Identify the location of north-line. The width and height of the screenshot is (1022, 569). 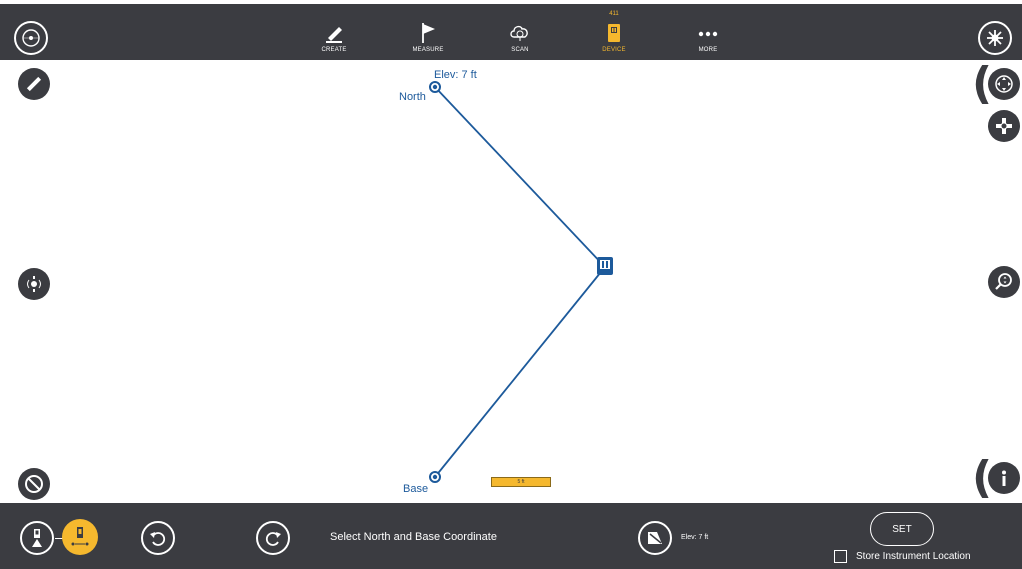
(520, 177).